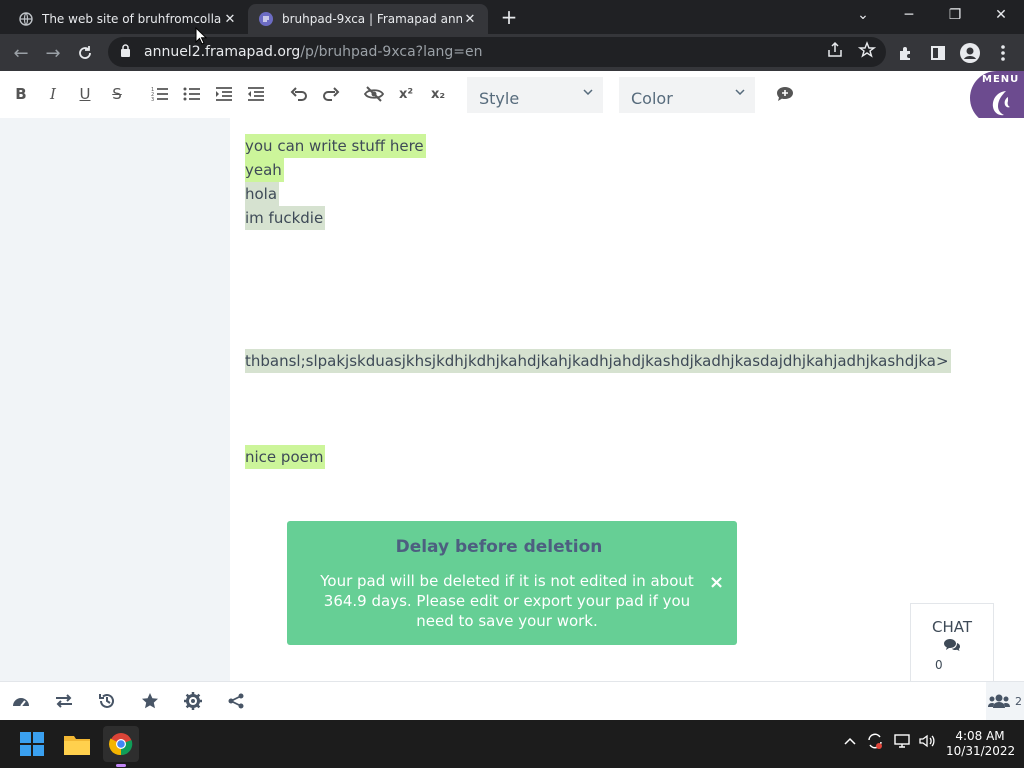 This screenshot has width=1024, height=768. What do you see at coordinates (535, 95) in the screenshot?
I see `style-select: Style` at bounding box center [535, 95].